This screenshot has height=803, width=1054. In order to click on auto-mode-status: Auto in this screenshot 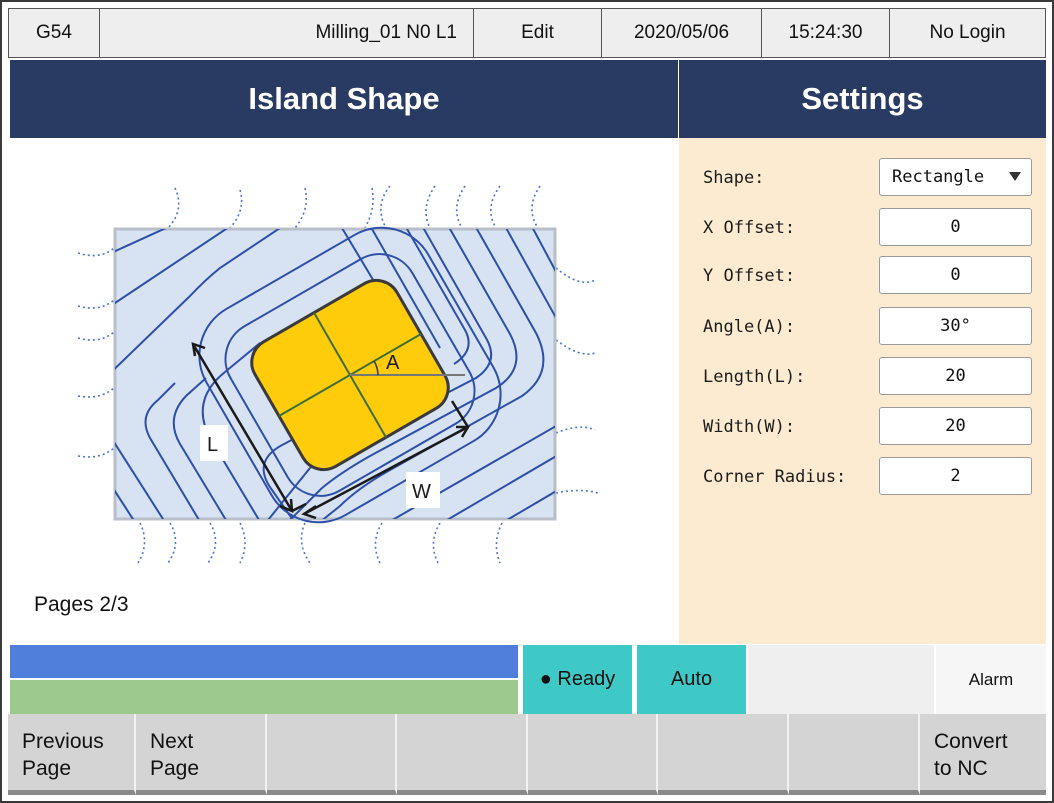, I will do `click(691, 679)`.